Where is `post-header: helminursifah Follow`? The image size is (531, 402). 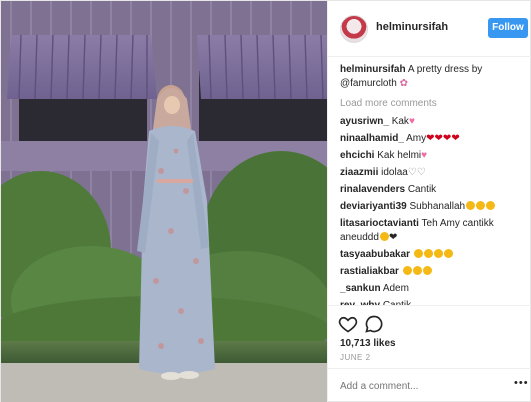
post-header: helminursifah Follow is located at coordinates (429, 29).